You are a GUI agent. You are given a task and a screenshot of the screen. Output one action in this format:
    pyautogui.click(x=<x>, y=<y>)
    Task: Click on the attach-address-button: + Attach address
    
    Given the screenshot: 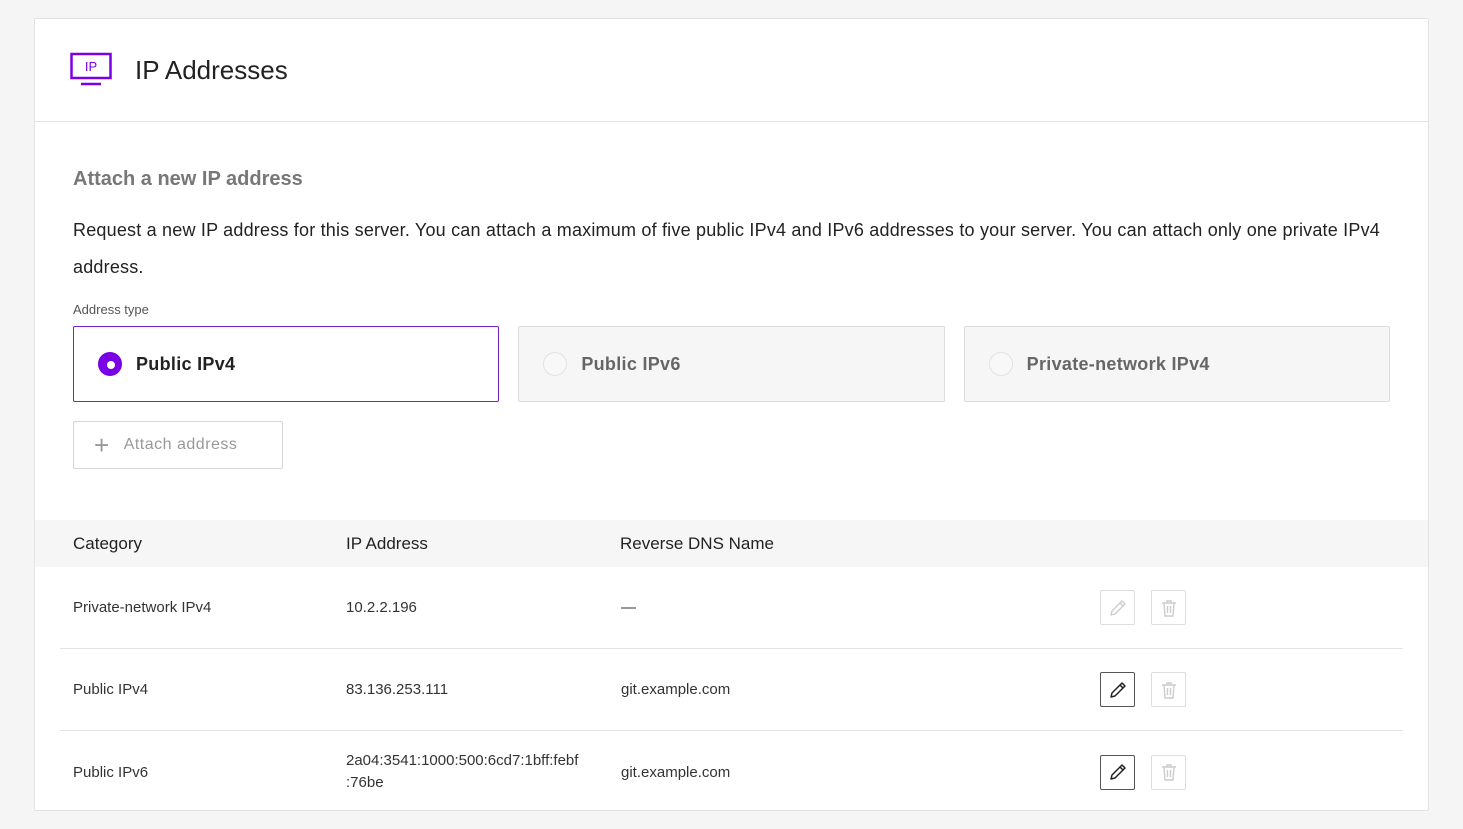 What is the action you would take?
    pyautogui.click(x=178, y=445)
    